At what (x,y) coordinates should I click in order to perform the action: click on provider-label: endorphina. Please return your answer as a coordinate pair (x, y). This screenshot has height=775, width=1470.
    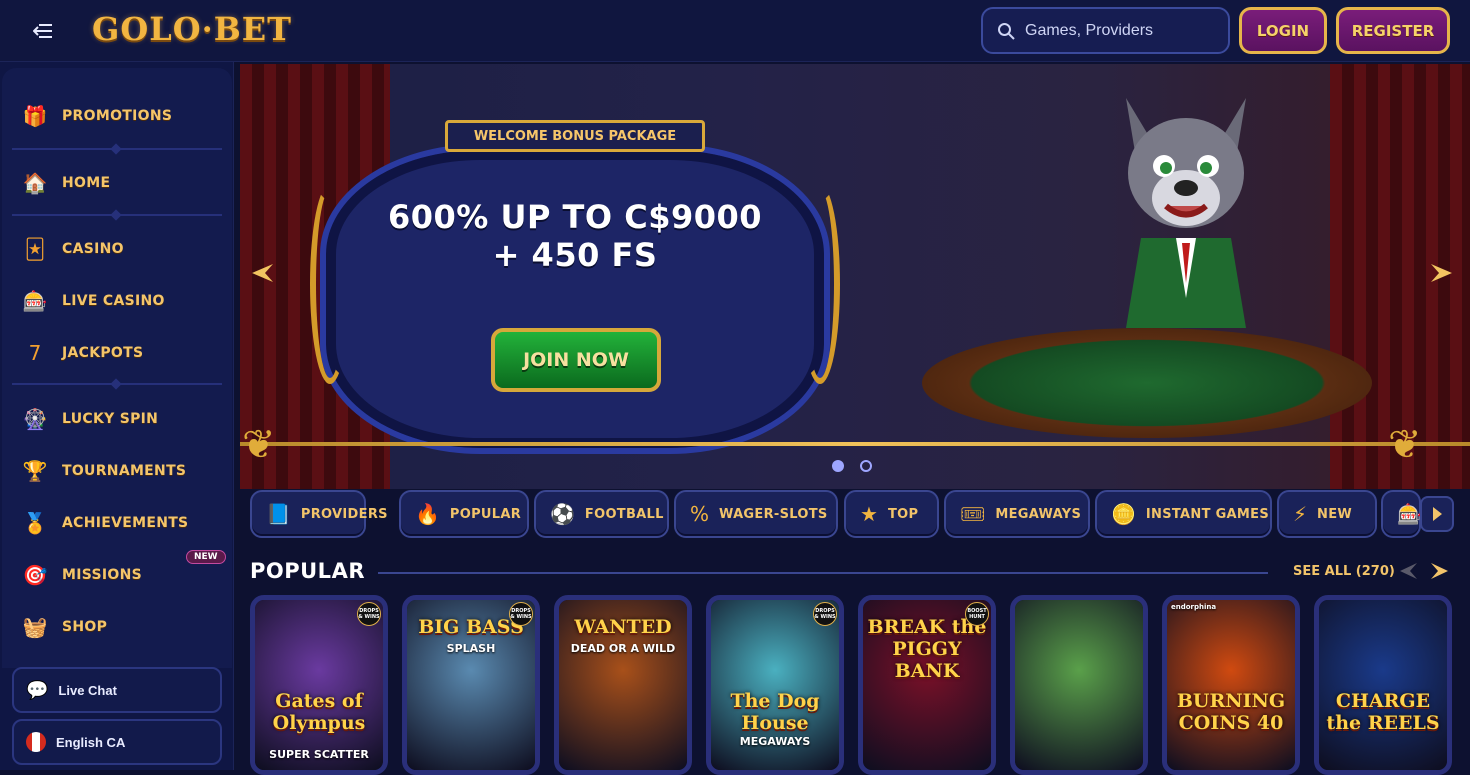
    Looking at the image, I should click on (1194, 607).